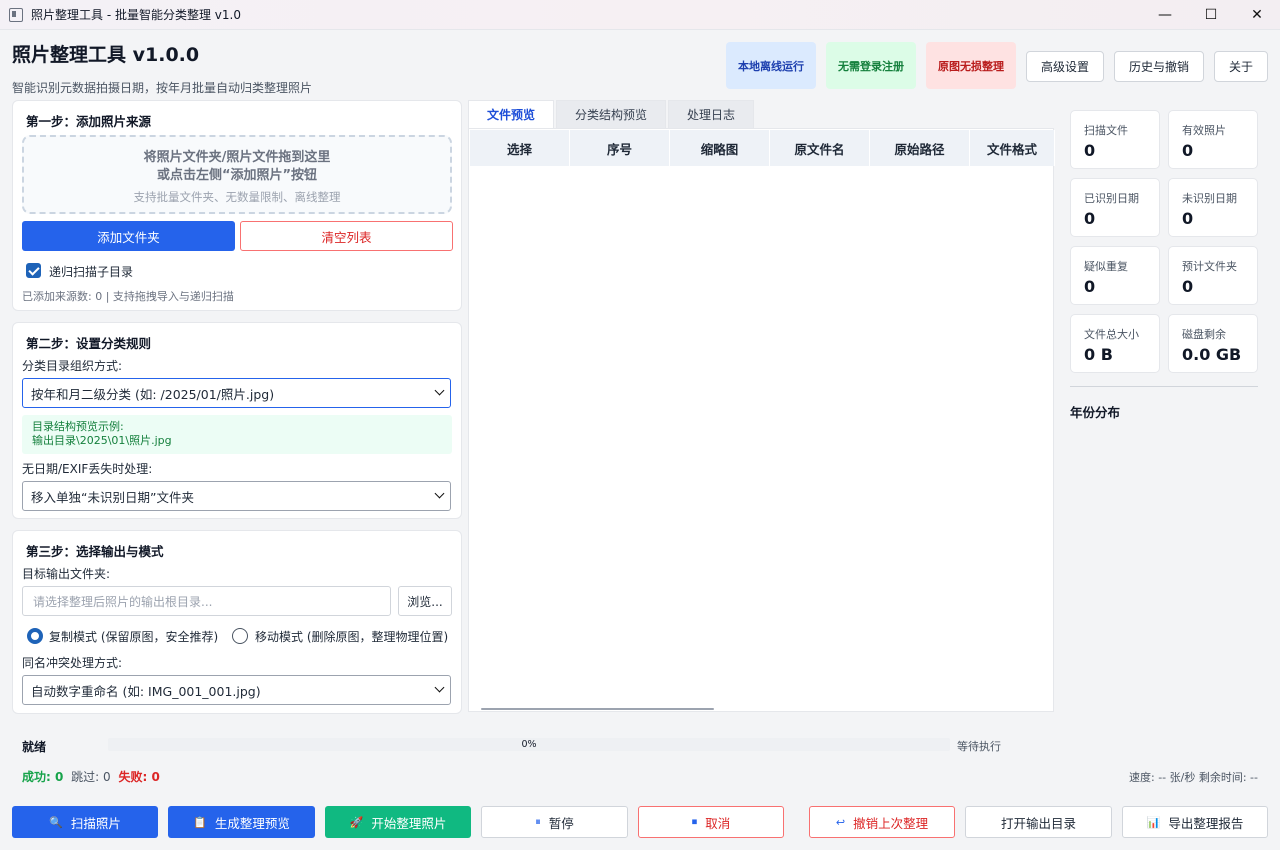 The height and width of the screenshot is (850, 1280). Describe the element at coordinates (1038, 822) in the screenshot. I see `open-output-button: 打开输出目录` at that location.